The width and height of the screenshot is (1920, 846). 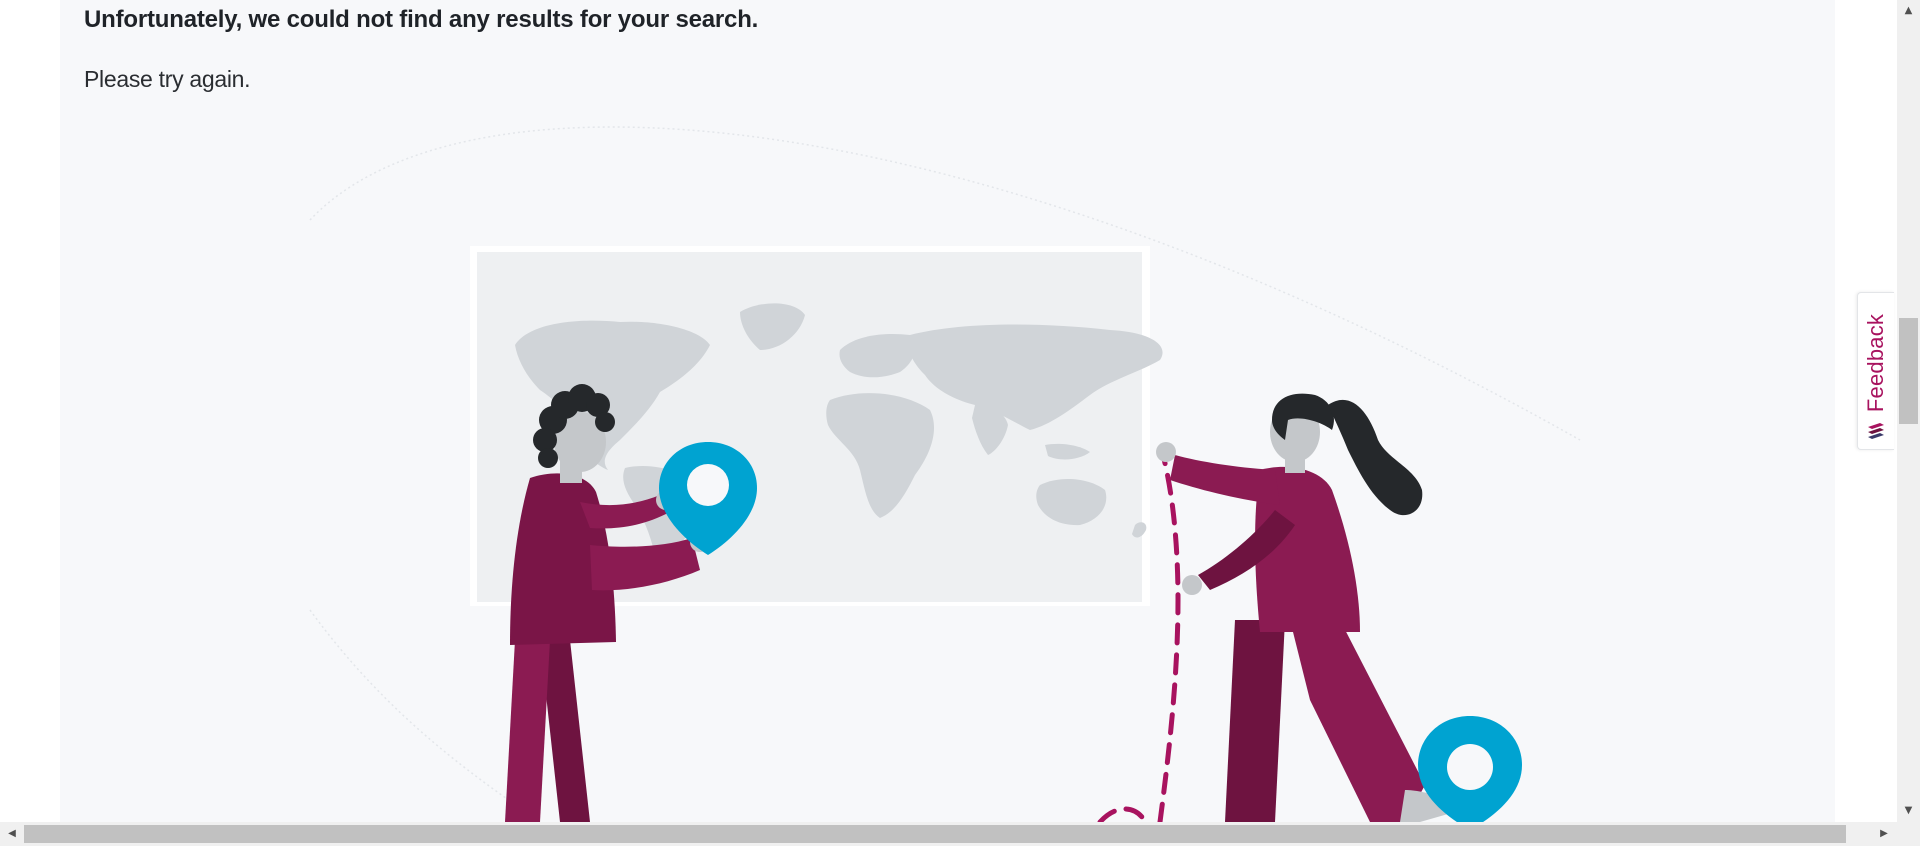 What do you see at coordinates (935, 834) in the screenshot?
I see `horizontal-scrollbar-thumb` at bounding box center [935, 834].